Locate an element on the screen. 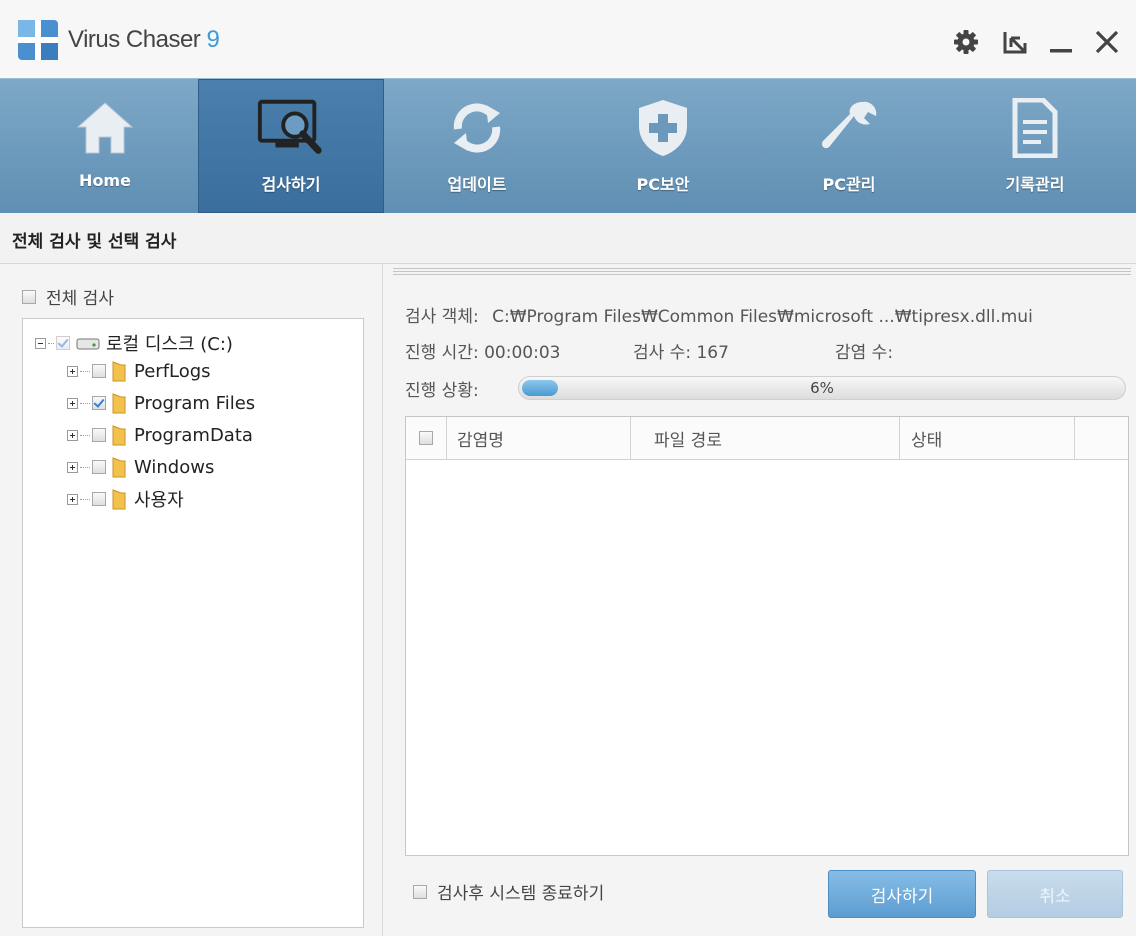 This screenshot has height=936, width=1136. main-nav: Home 검사하기 업데이트 PC보안 PC관리 기록관리 is located at coordinates (568, 146).